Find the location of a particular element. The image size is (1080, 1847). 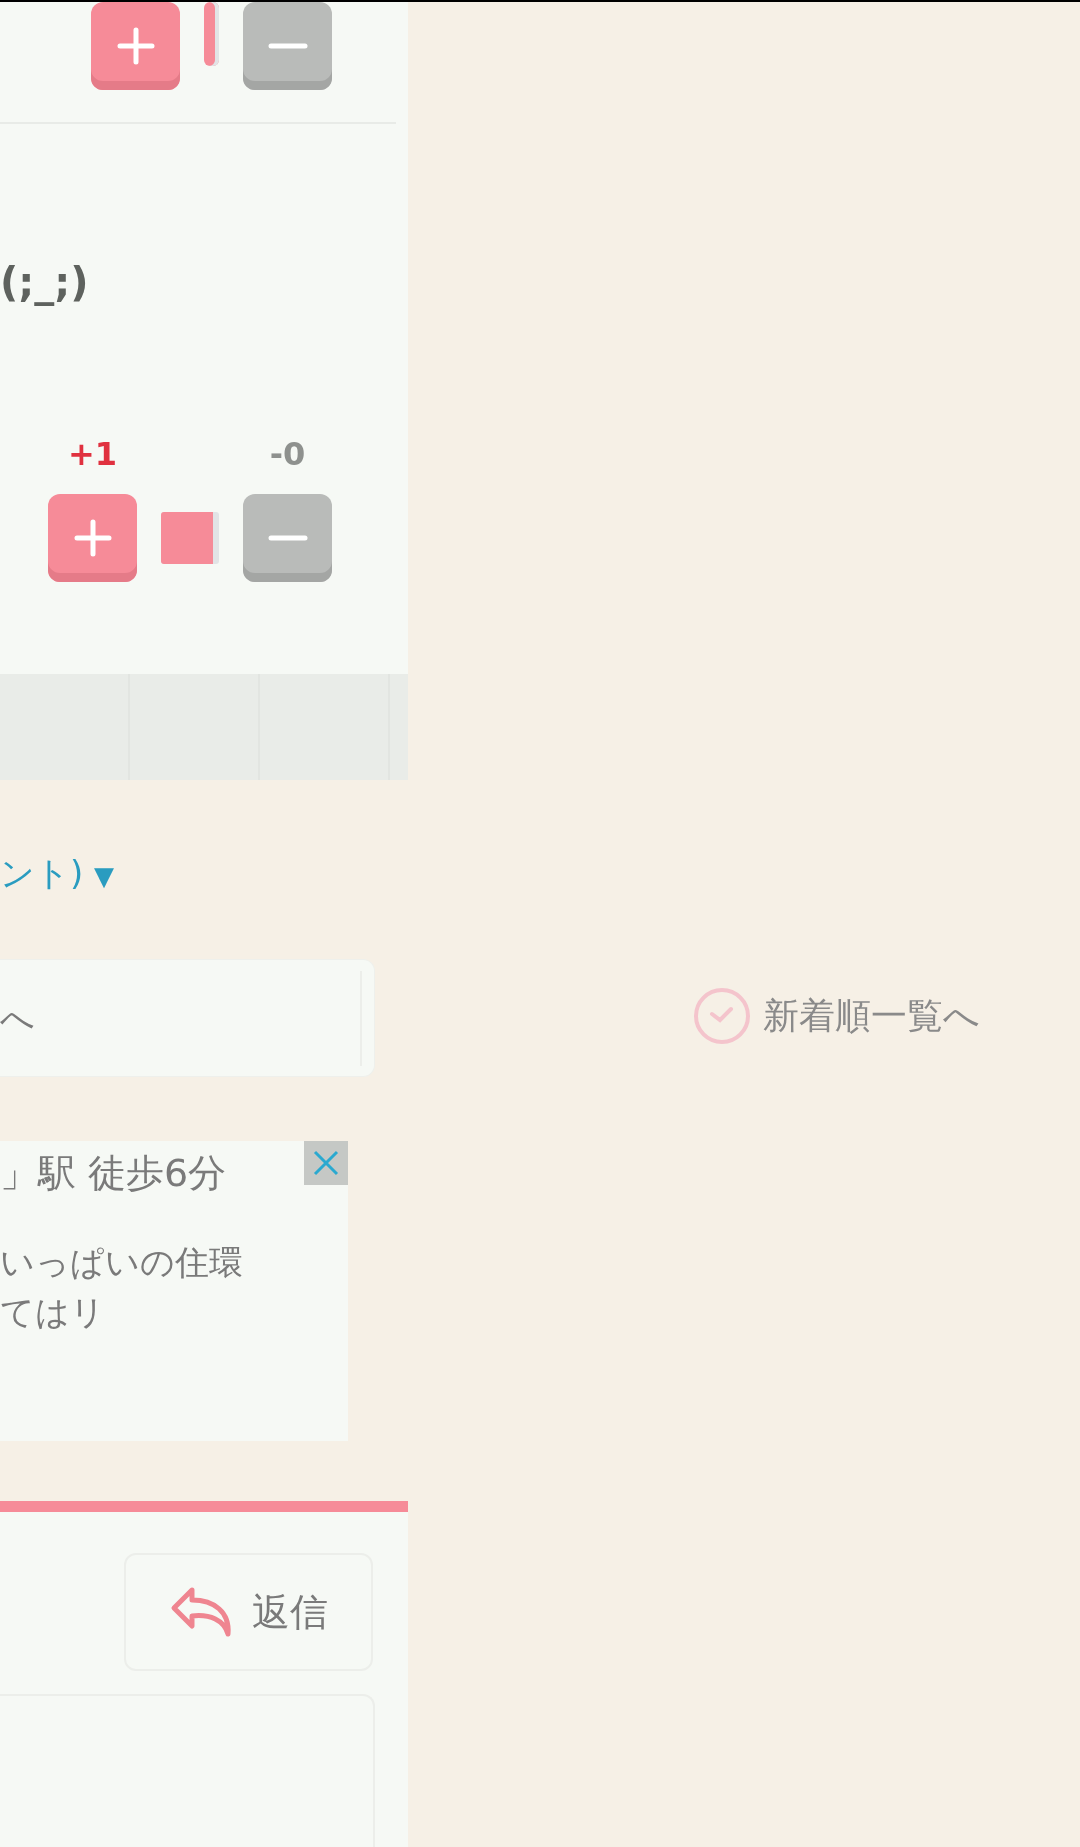

vote-count: +1 is located at coordinates (92, 454).